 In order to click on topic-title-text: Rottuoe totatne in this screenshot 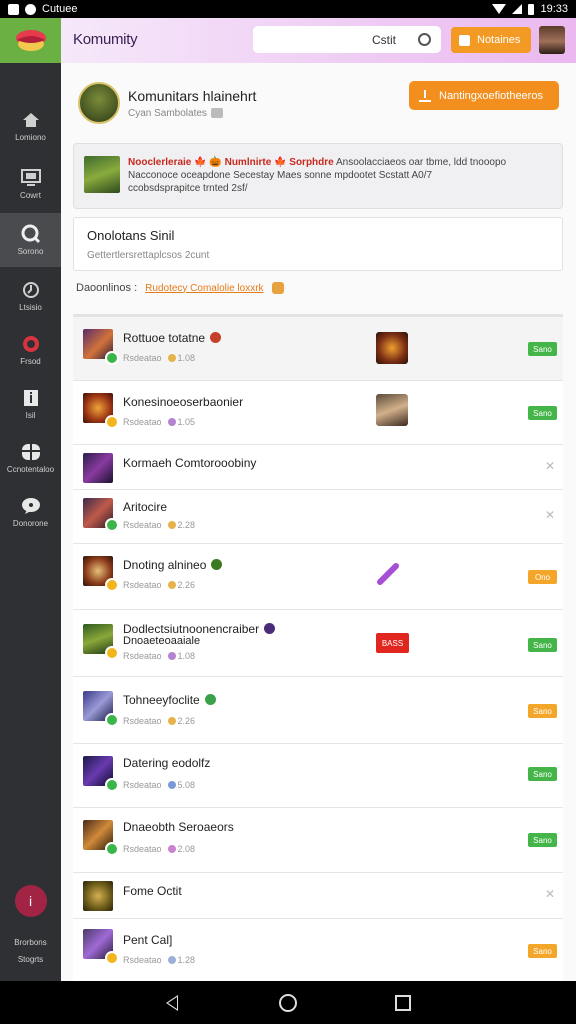, I will do `click(164, 338)`.